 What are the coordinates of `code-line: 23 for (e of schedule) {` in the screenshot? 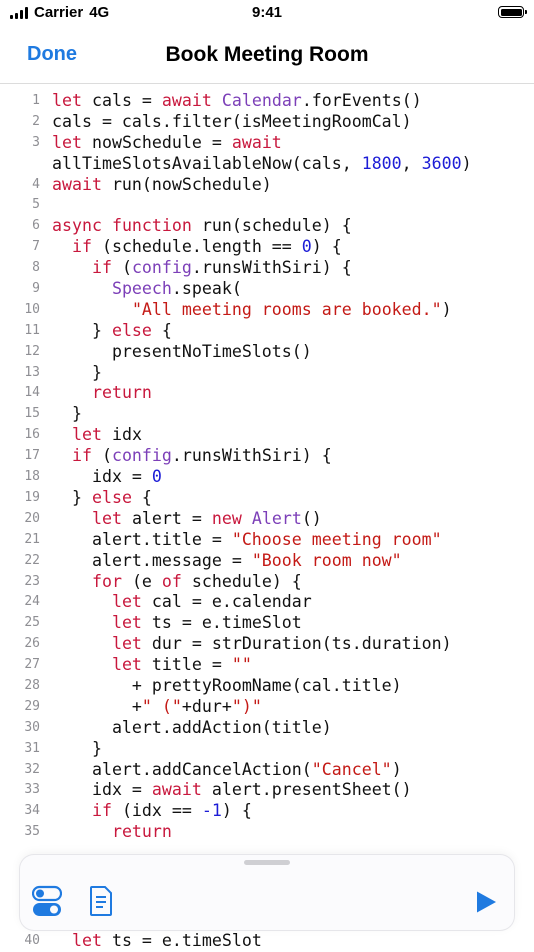 It's located at (267, 582).